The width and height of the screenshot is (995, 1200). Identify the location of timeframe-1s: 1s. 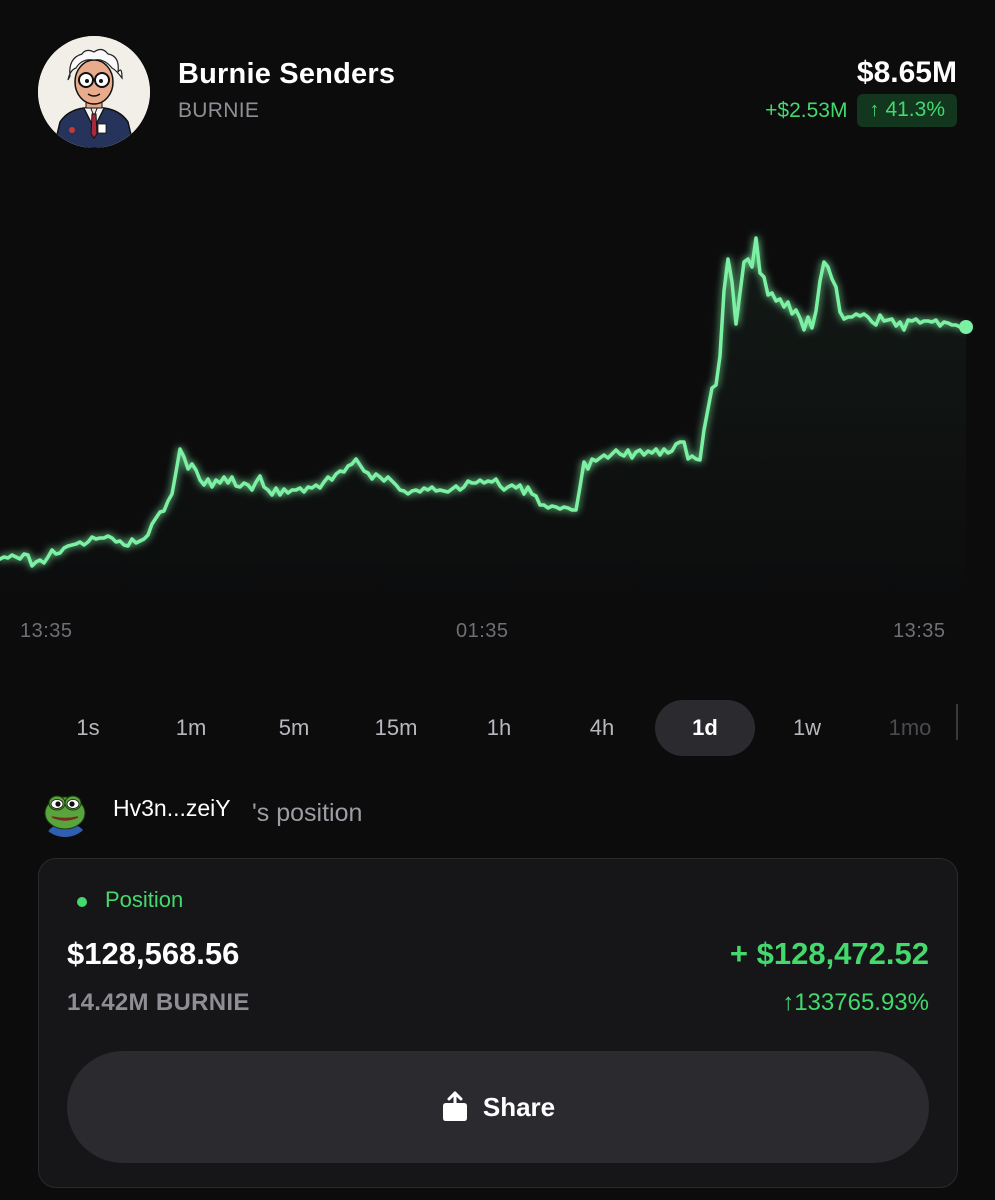
(88, 728).